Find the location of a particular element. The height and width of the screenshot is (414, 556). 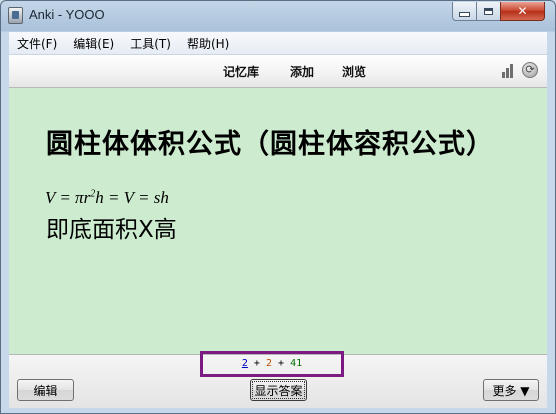

sync-icon: ⟳ is located at coordinates (530, 70).